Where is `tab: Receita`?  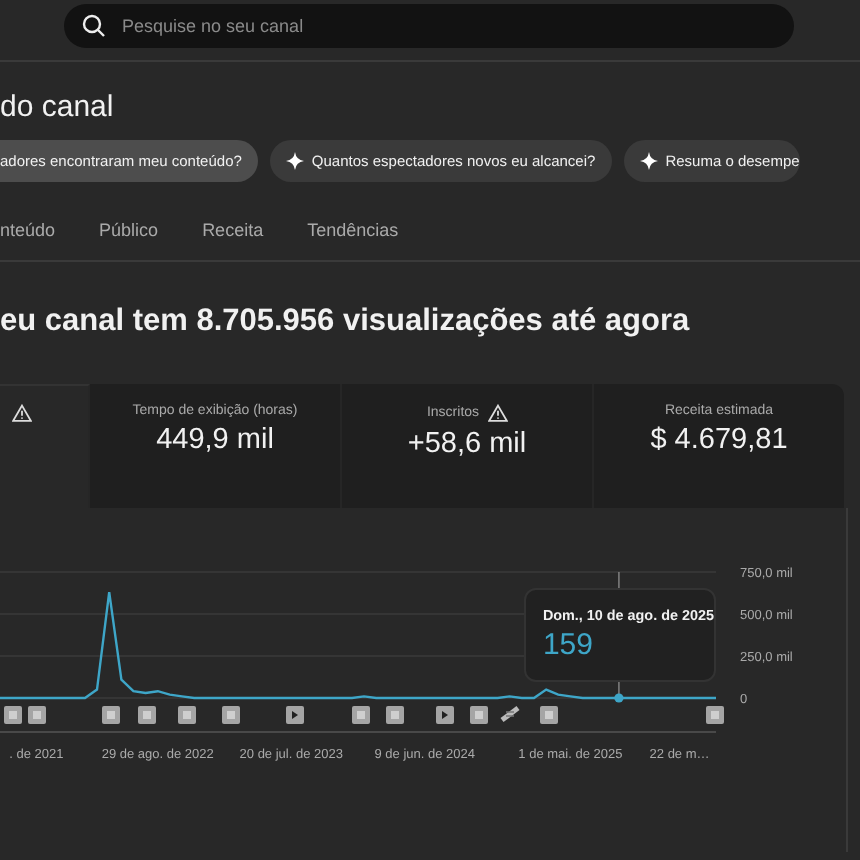 tab: Receita is located at coordinates (233, 230).